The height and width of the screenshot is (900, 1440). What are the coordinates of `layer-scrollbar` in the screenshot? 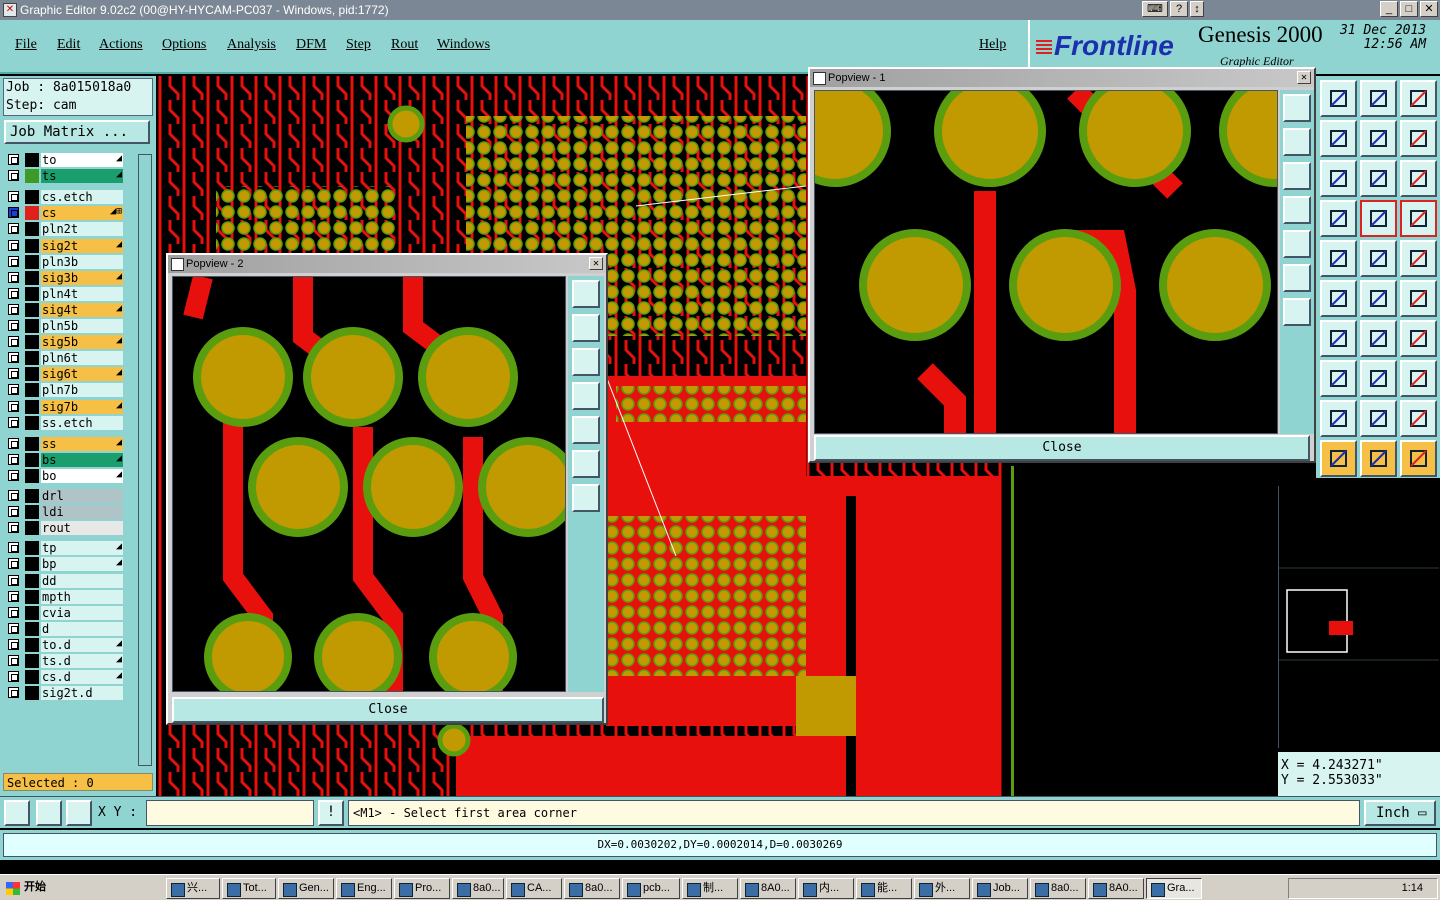 It's located at (145, 460).